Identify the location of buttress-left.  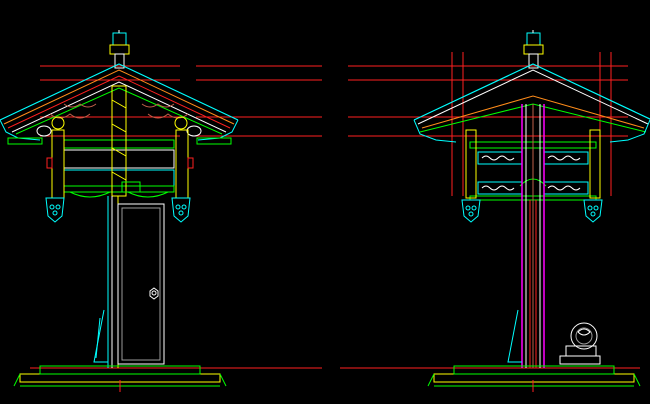
(100, 336).